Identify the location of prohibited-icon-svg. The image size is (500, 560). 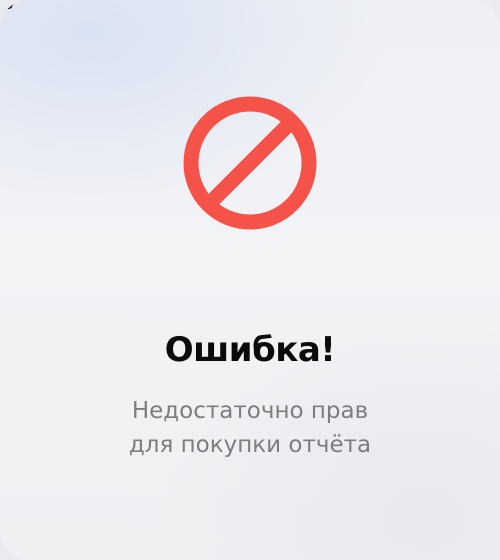
(250, 163).